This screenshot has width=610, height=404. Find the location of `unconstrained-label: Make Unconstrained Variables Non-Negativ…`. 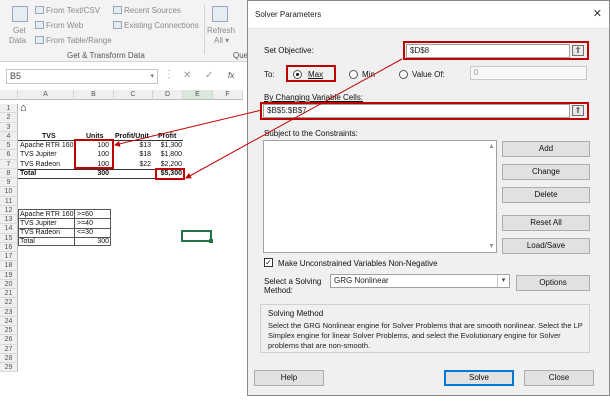

unconstrained-label: Make Unconstrained Variables Non-Negativ… is located at coordinates (358, 263).